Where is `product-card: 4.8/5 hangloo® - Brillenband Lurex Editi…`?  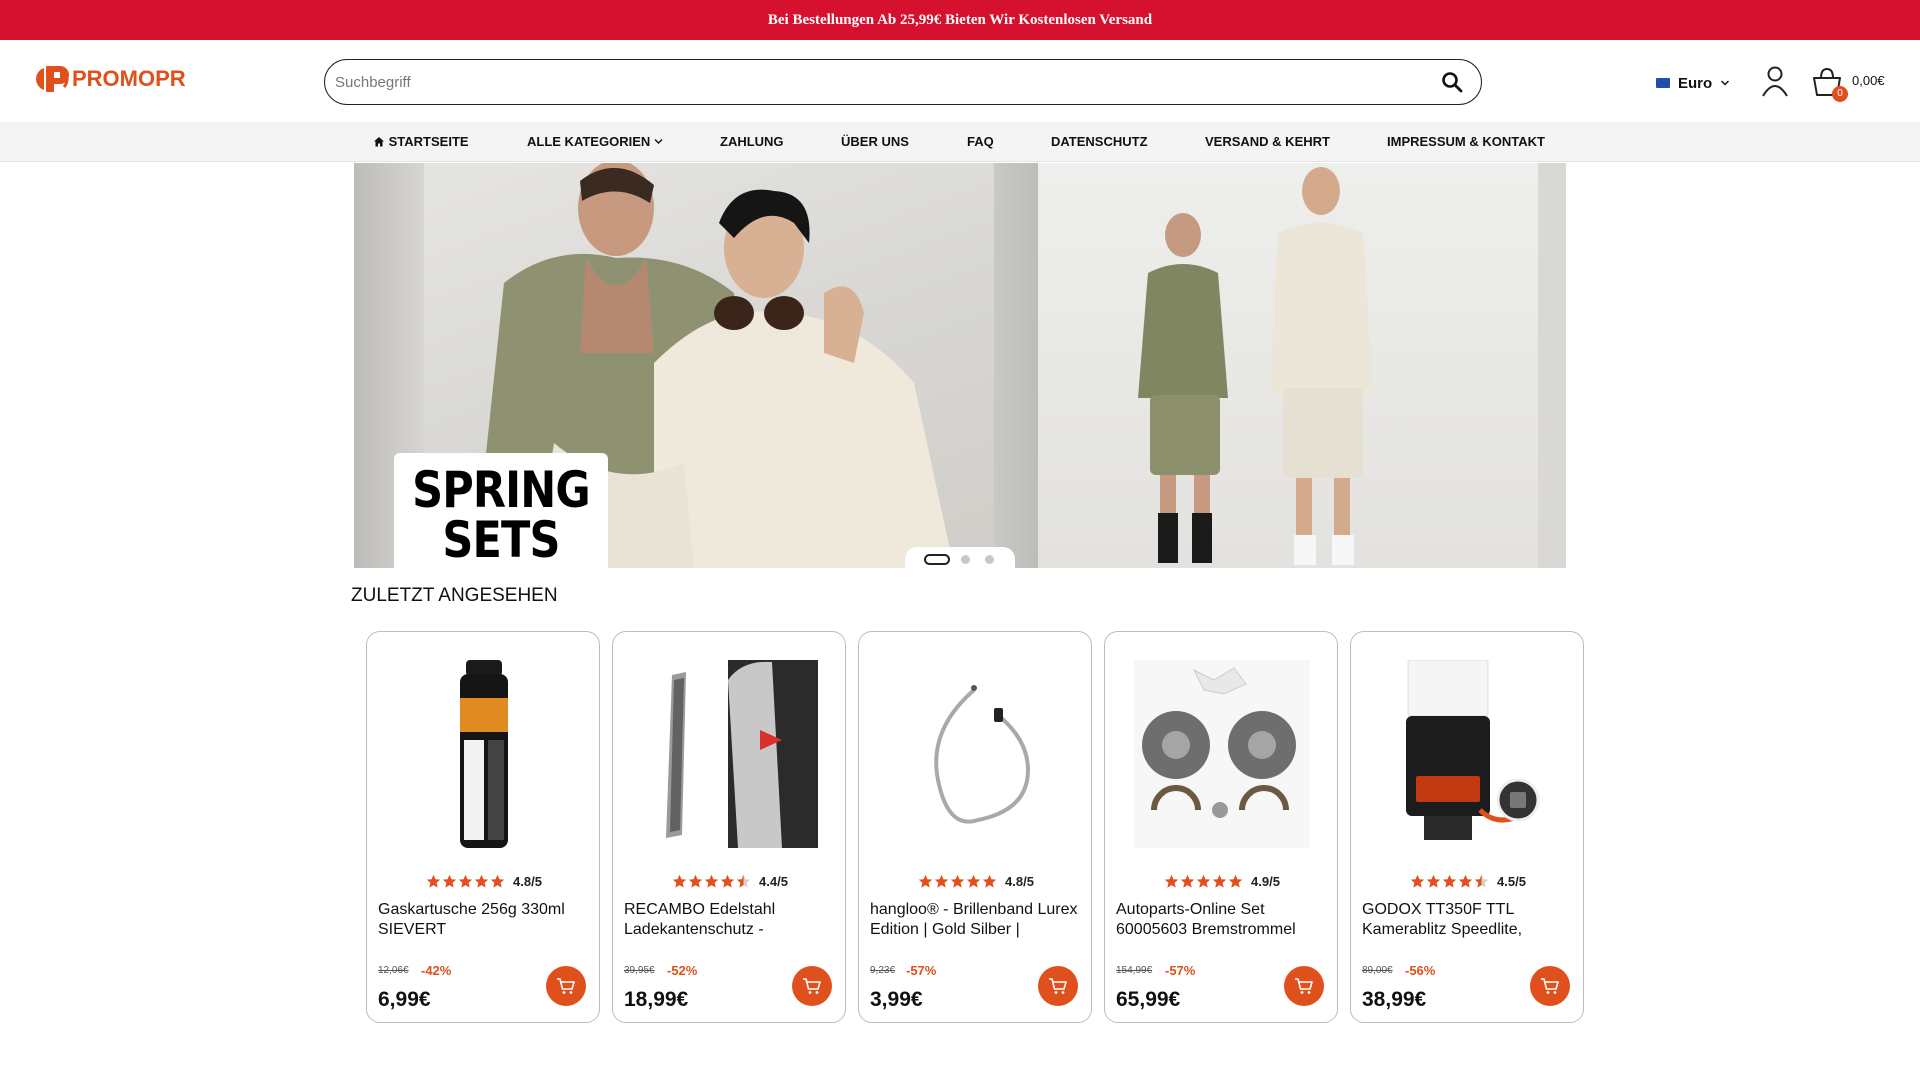
product-card: 4.8/5 hangloo® - Brillenband Lurex Editi… is located at coordinates (975, 827).